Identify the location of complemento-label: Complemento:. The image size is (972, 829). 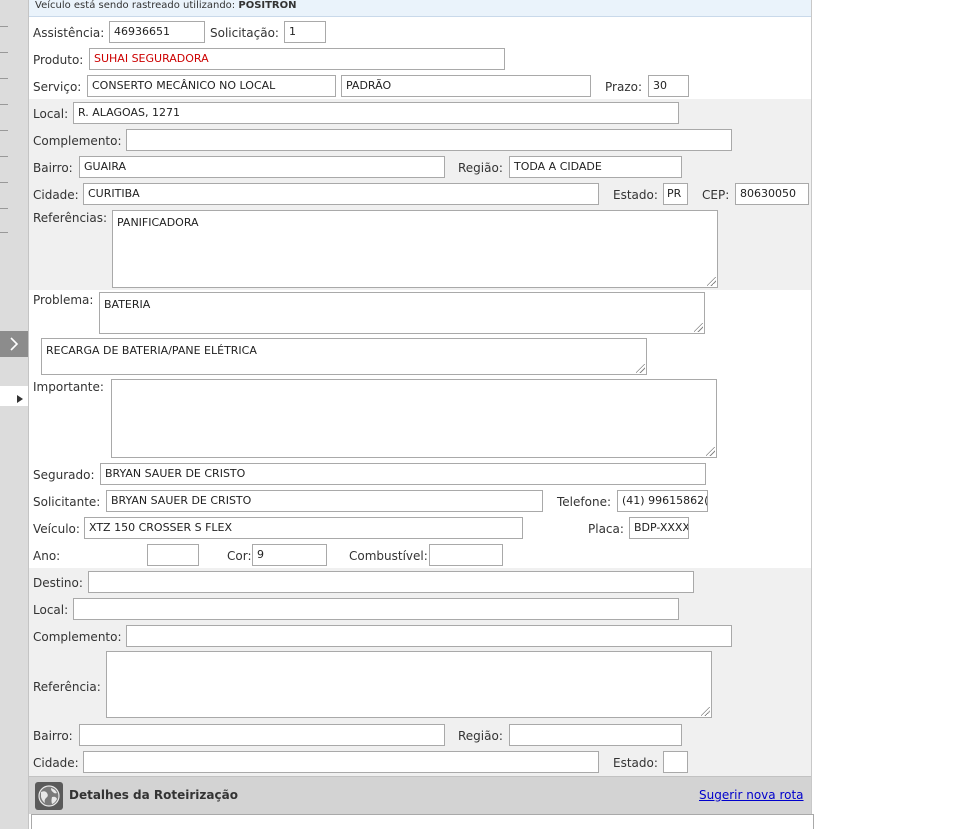
(77, 141).